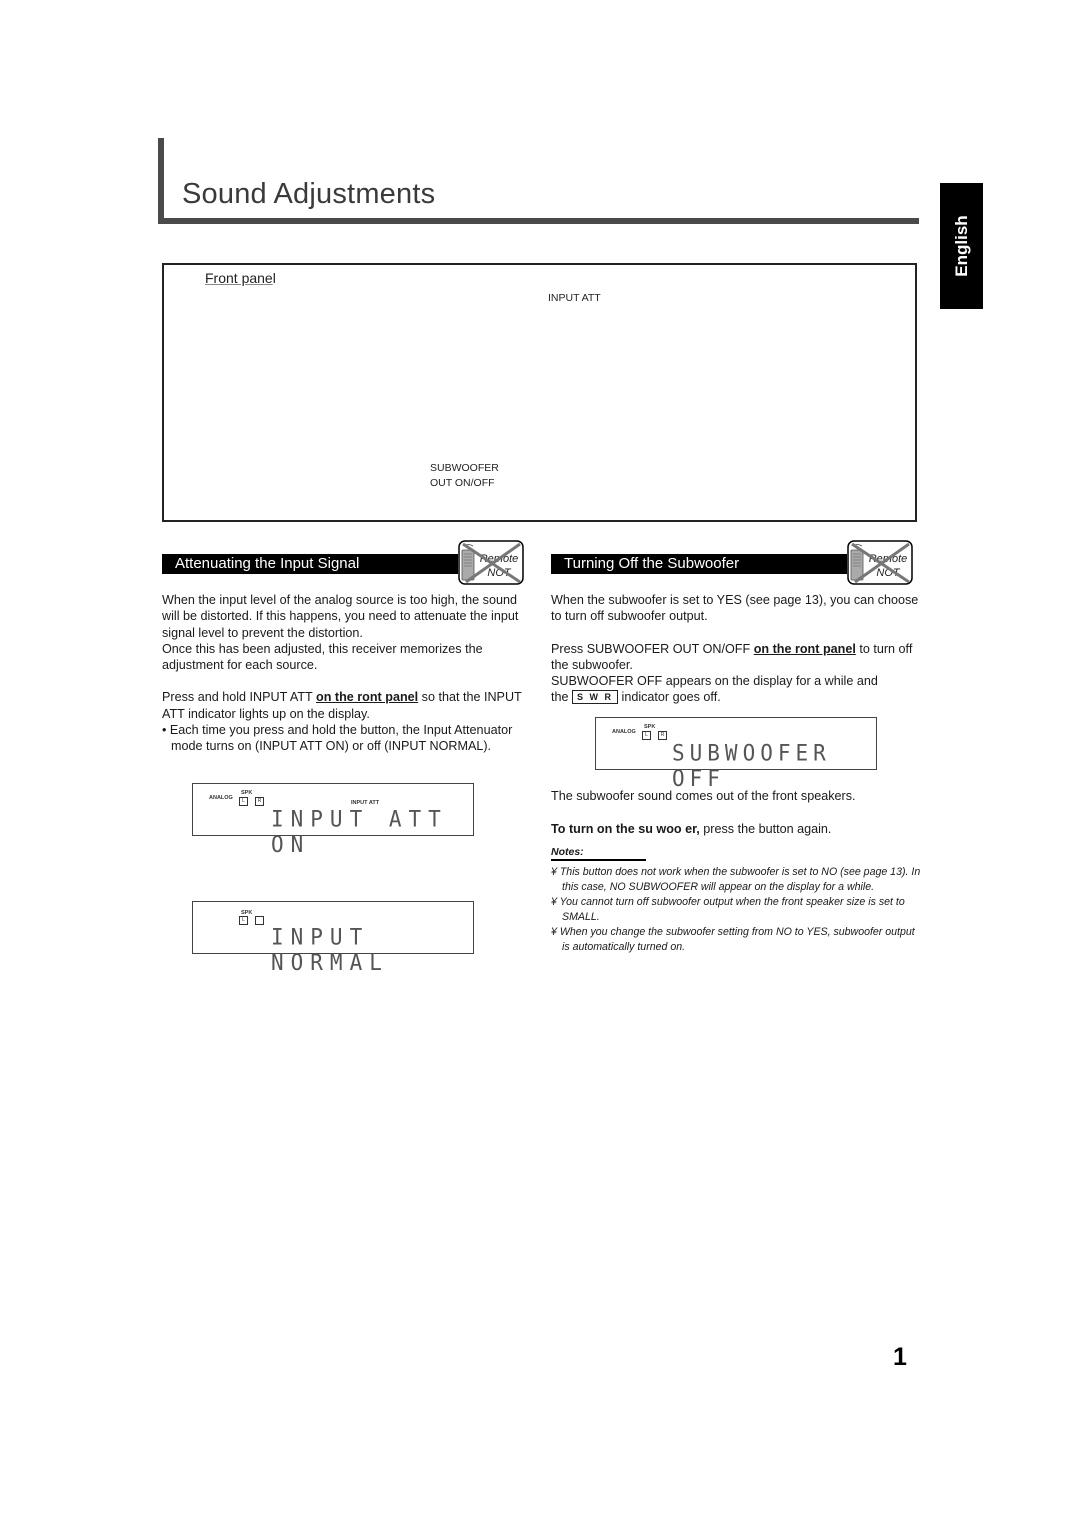 The width and height of the screenshot is (1080, 1531). What do you see at coordinates (574, 298) in the screenshot?
I see `input-att-callout: INPUT ATT` at bounding box center [574, 298].